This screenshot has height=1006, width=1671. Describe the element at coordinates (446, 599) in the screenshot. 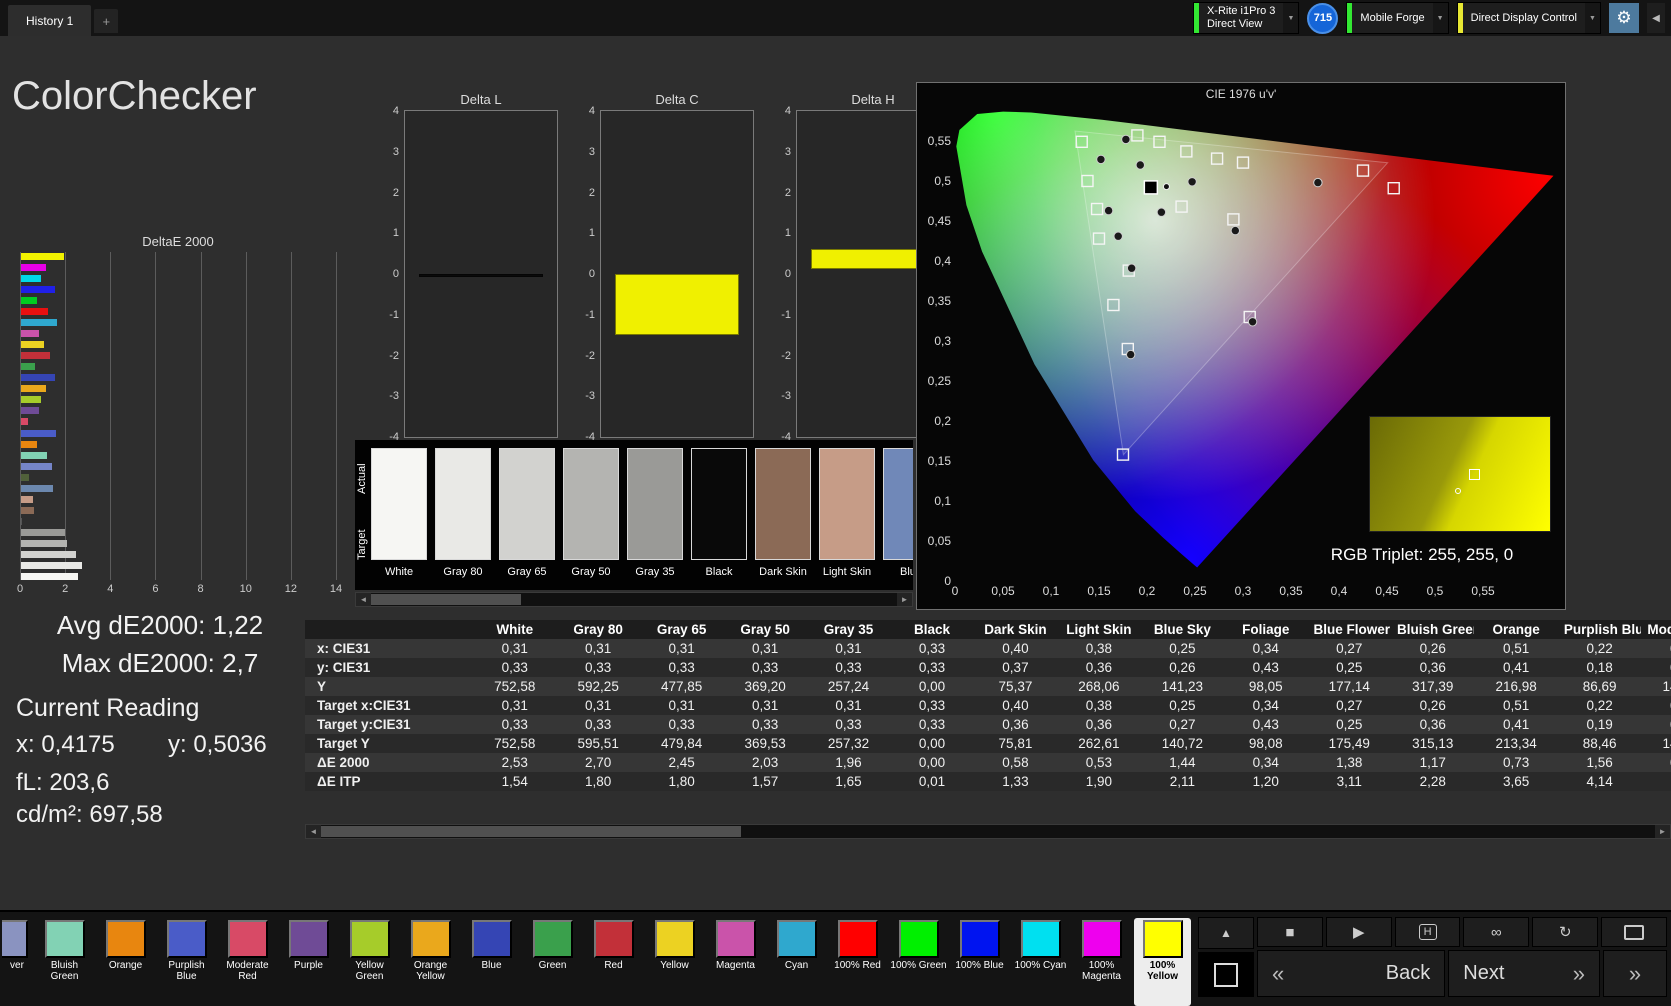

I see `strip-scroll-thumb` at that location.